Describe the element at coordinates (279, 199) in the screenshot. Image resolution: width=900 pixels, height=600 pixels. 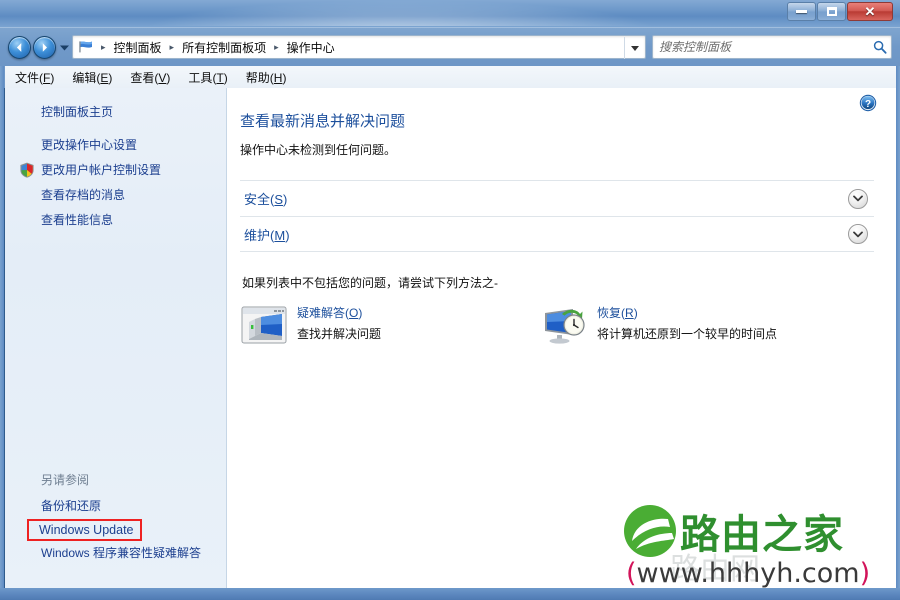
I see `section-accel: S` at that location.